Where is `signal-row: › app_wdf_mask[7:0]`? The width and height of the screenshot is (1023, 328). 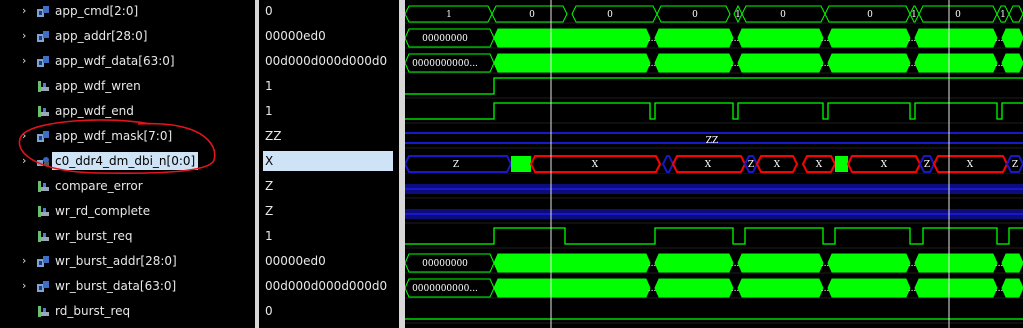 signal-row: › app_wdf_mask[7:0] is located at coordinates (127, 136).